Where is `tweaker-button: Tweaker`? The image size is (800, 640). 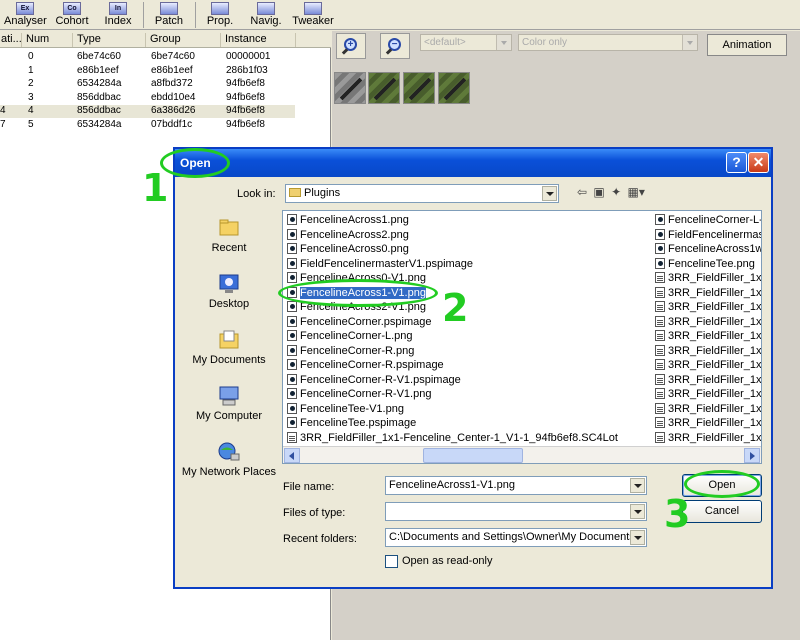
tweaker-button: Tweaker is located at coordinates (313, 15).